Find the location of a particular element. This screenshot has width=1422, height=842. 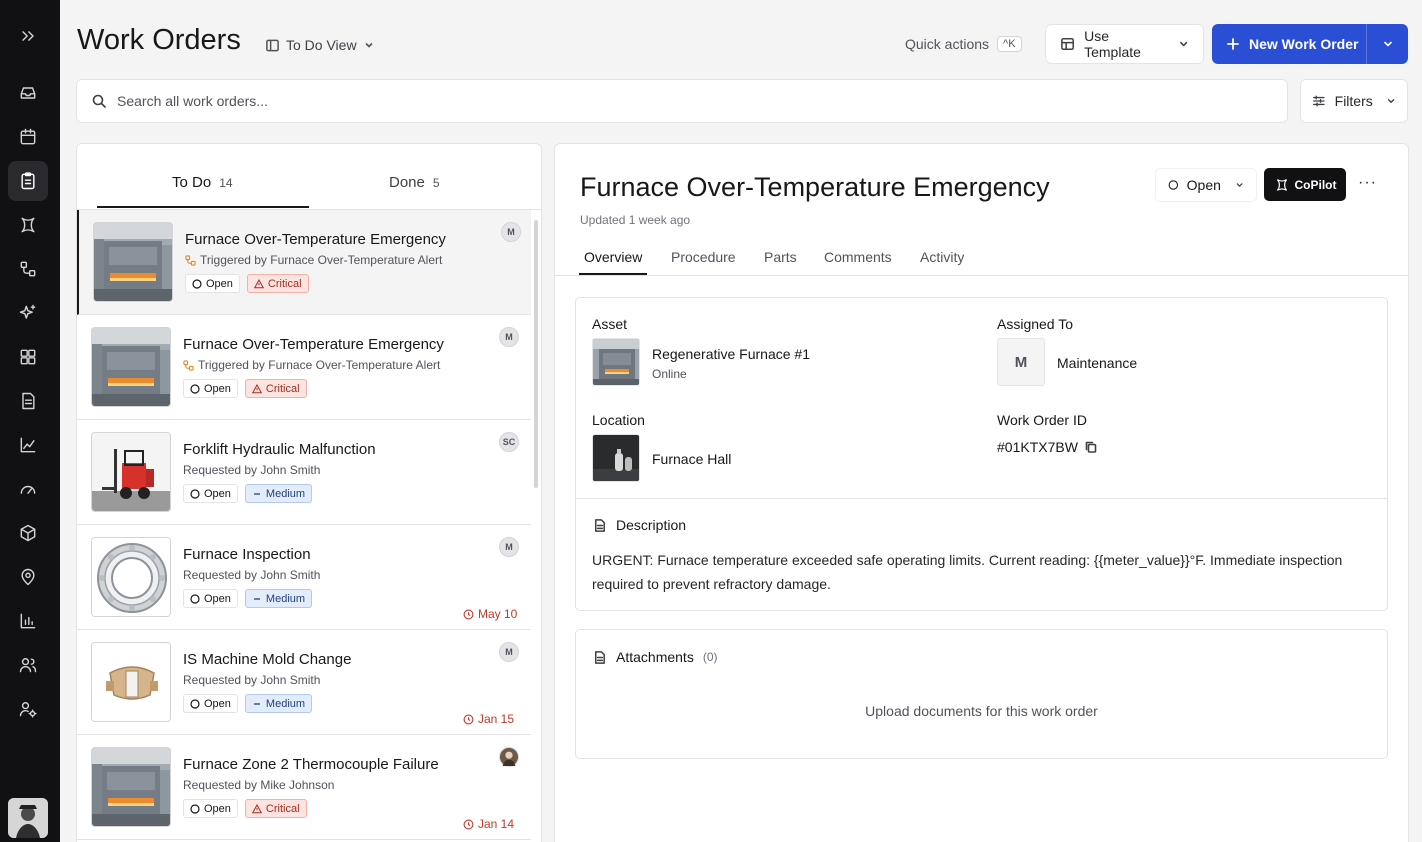

tab-done: Done 5 is located at coordinates (414, 182).